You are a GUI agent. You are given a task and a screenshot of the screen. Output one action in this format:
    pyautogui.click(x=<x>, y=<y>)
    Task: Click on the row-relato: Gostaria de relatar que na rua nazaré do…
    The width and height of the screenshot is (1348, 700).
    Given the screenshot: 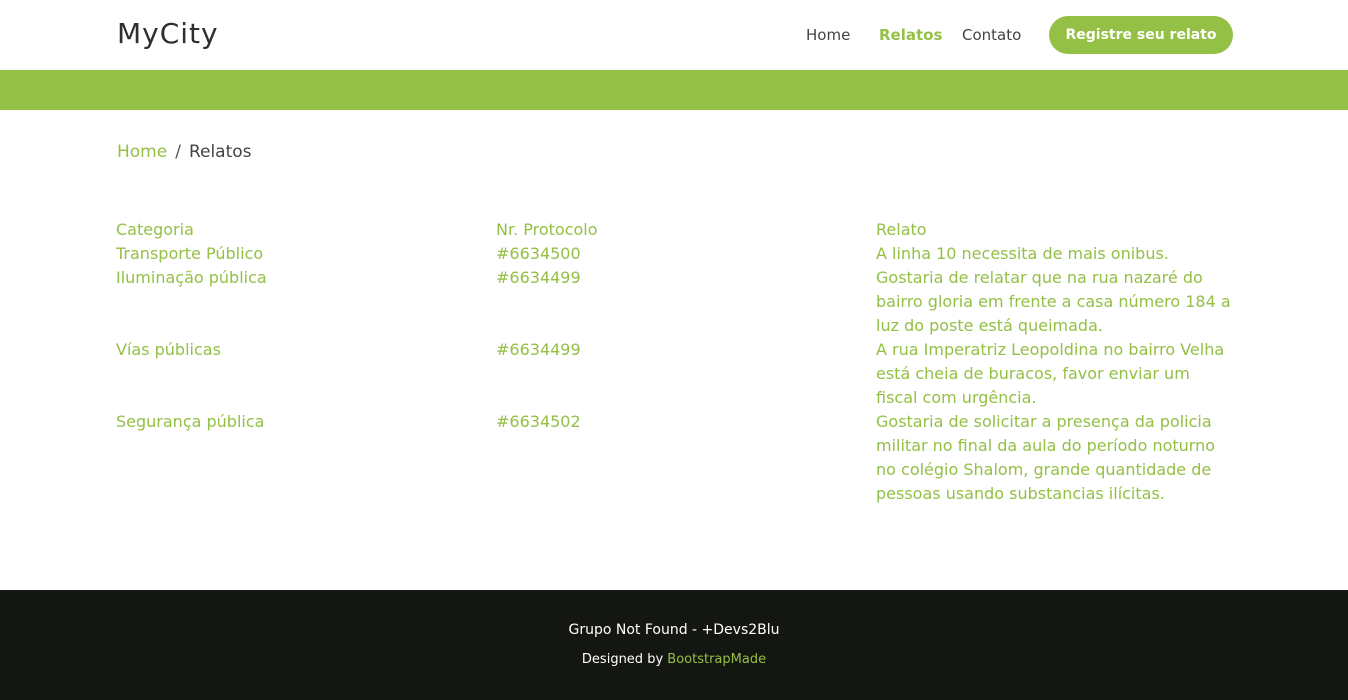 What is the action you would take?
    pyautogui.click(x=1053, y=301)
    